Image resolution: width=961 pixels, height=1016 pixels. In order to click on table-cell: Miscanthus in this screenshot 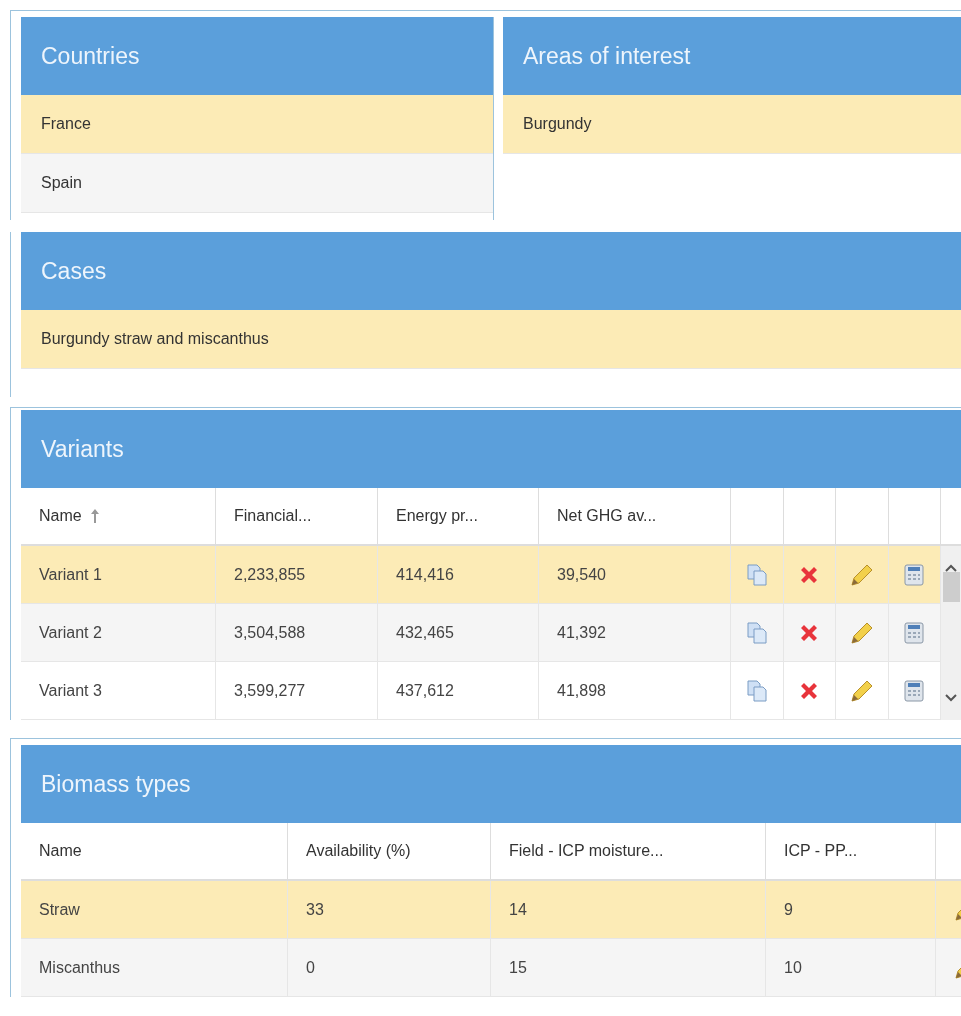, I will do `click(154, 967)`.